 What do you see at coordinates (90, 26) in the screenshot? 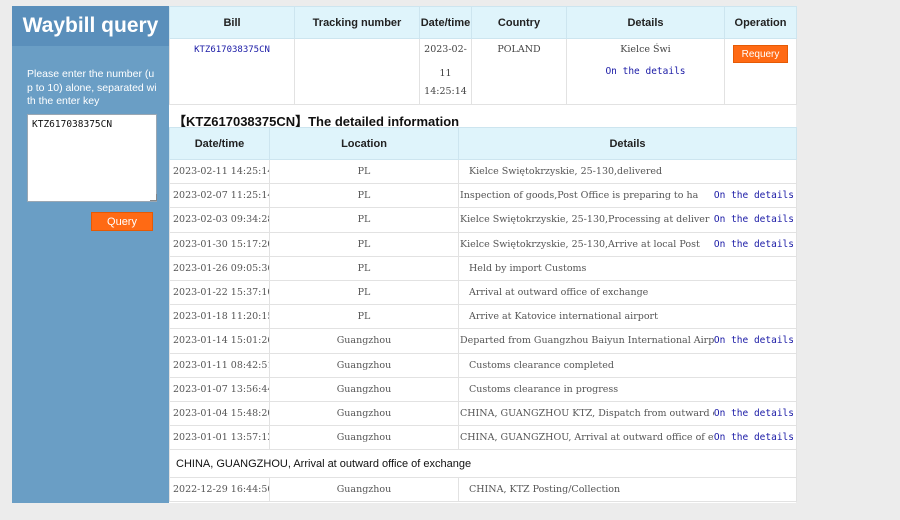
I see `sidebar-title: Waybill query` at bounding box center [90, 26].